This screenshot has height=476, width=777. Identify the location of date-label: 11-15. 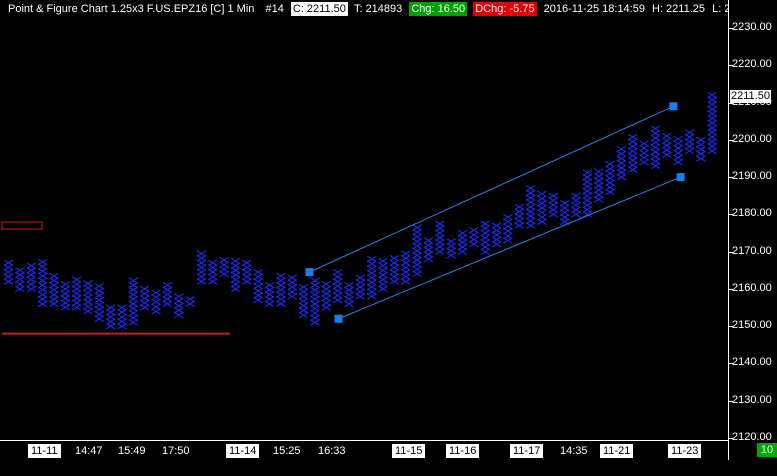
(409, 451).